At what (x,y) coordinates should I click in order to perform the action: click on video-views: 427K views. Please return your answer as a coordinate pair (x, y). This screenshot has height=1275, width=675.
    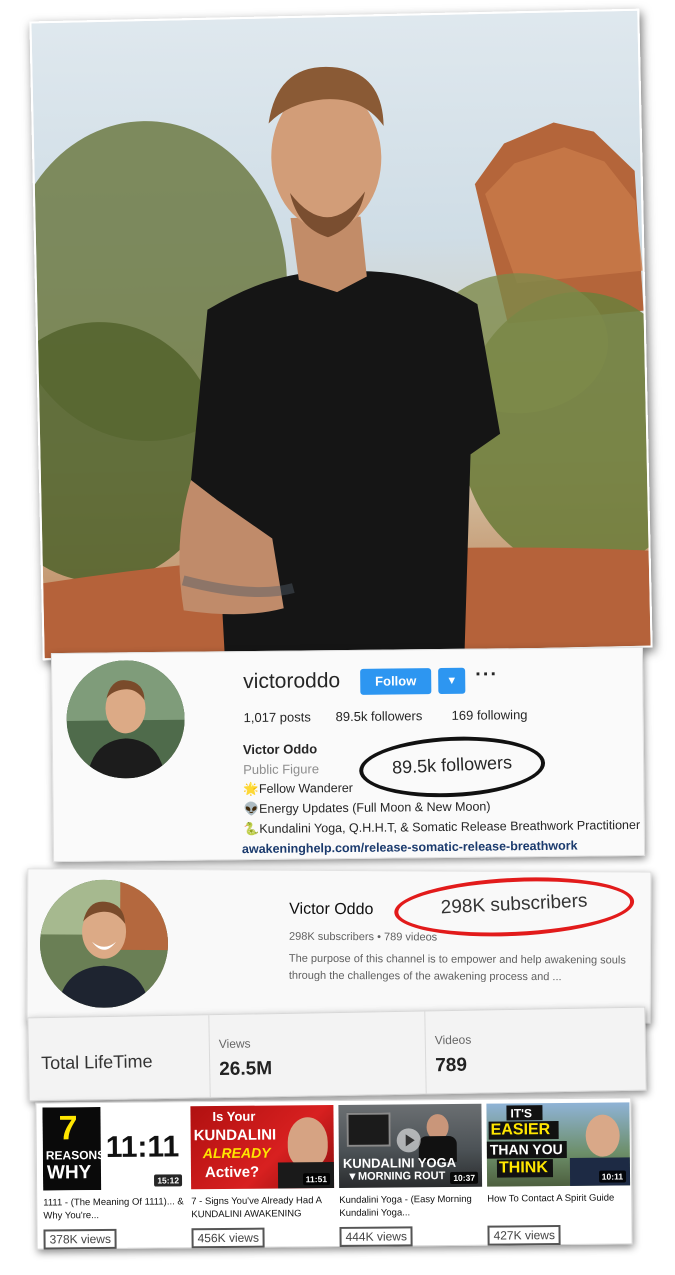
    Looking at the image, I should click on (524, 1235).